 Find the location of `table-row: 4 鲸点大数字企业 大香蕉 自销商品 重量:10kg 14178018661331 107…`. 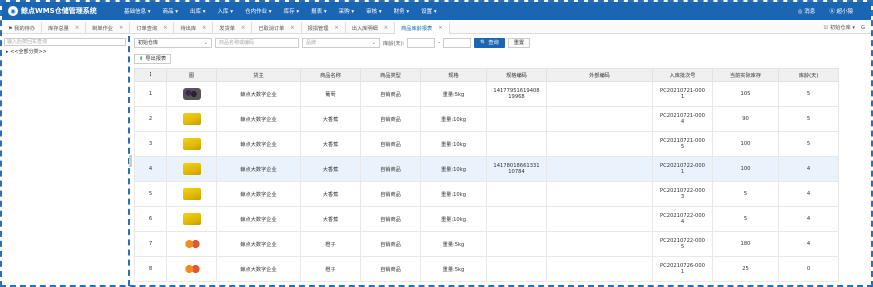

table-row: 4 鲸点大数字企业 大香蕉 自销商品 重量:10kg 14178018661331 107… is located at coordinates (486, 169).